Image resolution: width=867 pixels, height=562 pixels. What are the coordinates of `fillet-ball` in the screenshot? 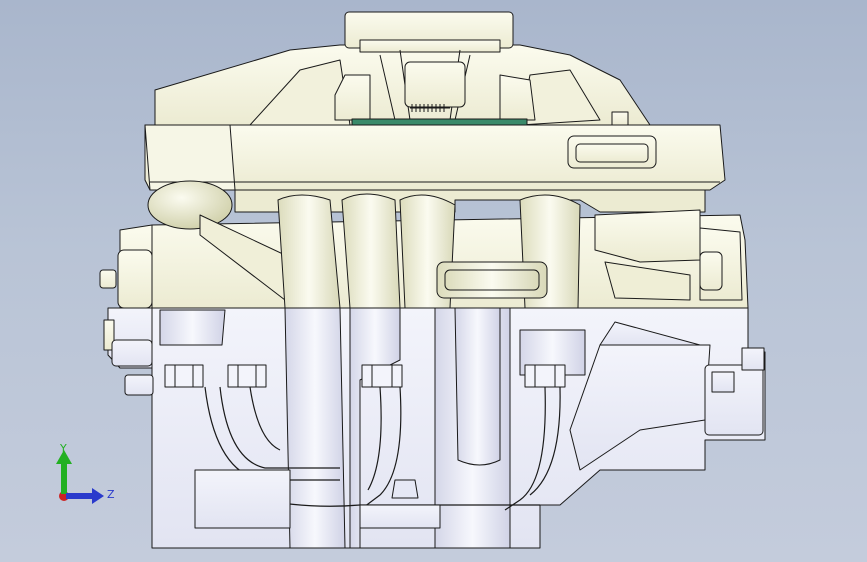 It's located at (190, 205).